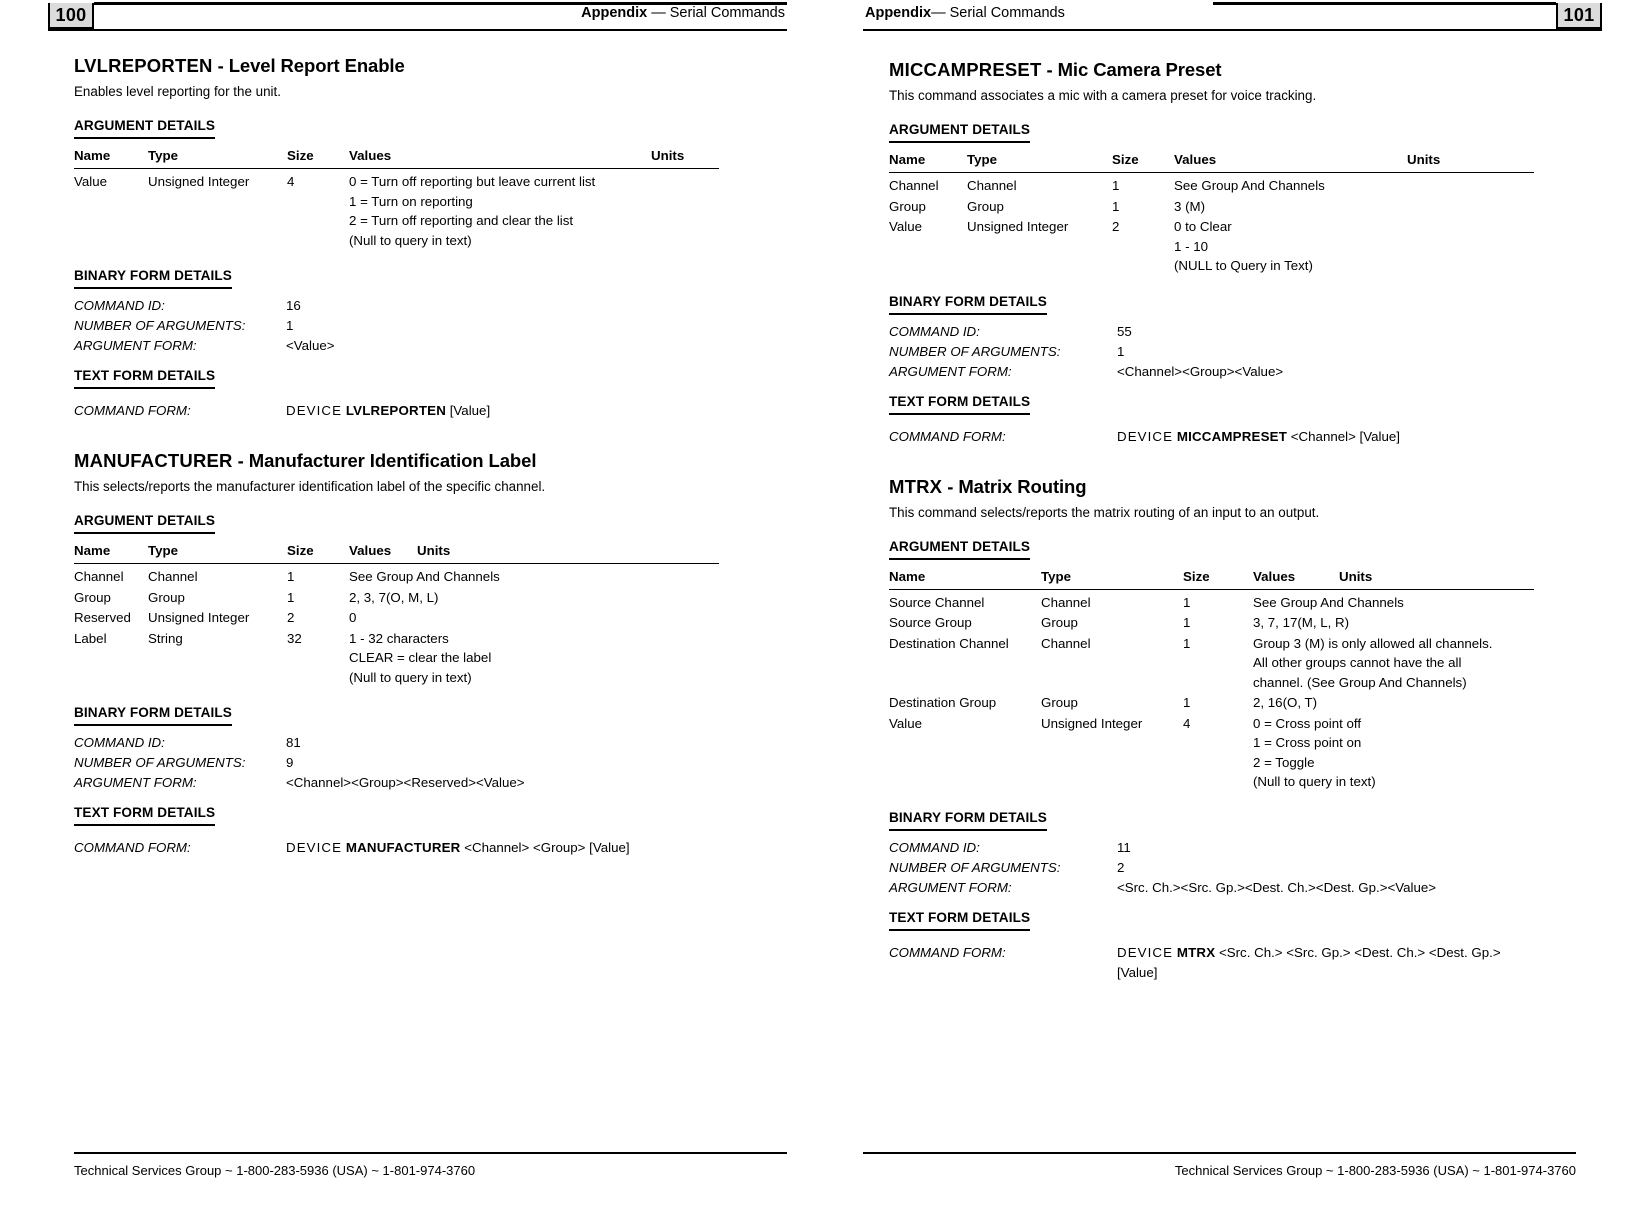  Describe the element at coordinates (975, 867) in the screenshot. I see `binary-key: NUMBER OF ARGUMENTS:` at that location.